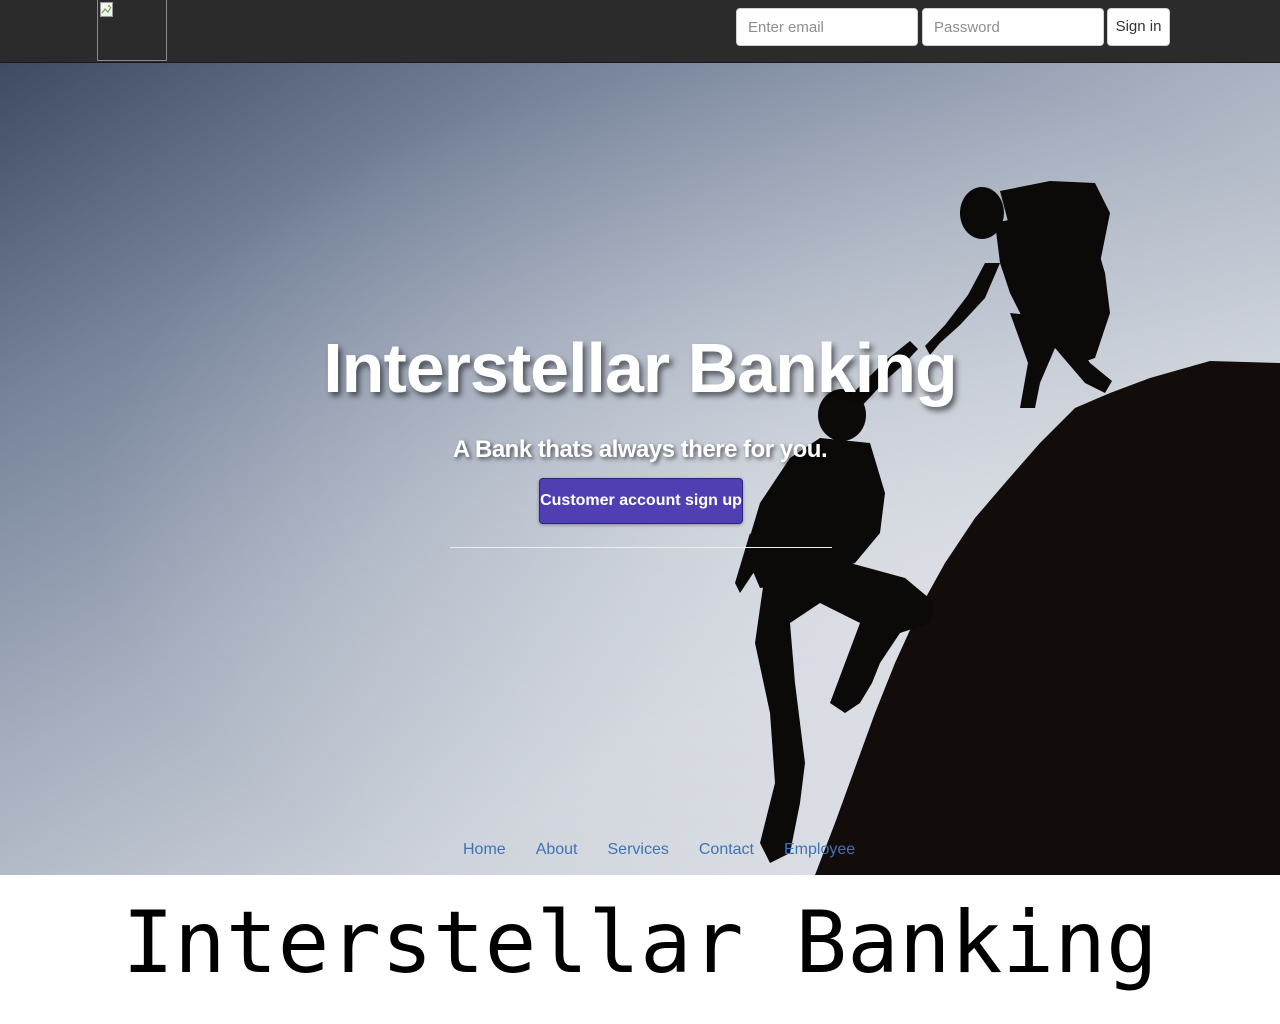 The width and height of the screenshot is (1280, 1024). I want to click on nav-link-employee: Employee, so click(819, 850).